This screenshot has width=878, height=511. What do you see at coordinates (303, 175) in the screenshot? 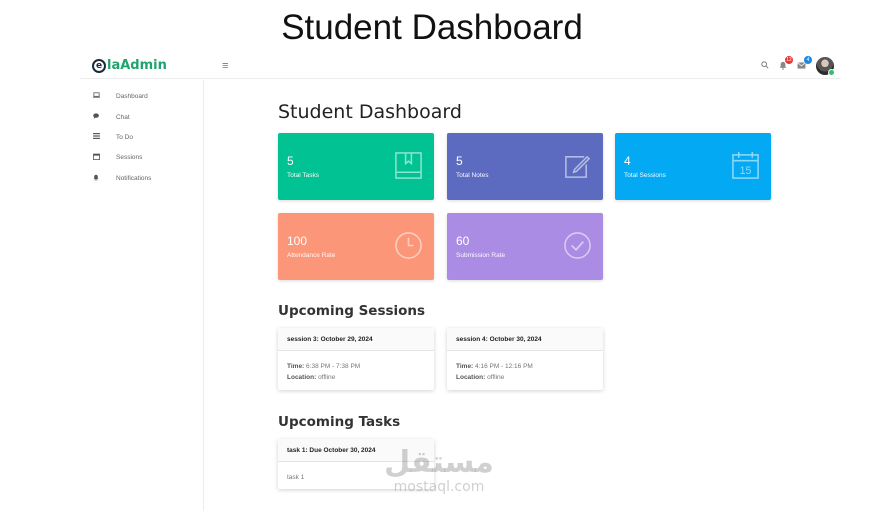
I see `stat-label: Total Tasks` at bounding box center [303, 175].